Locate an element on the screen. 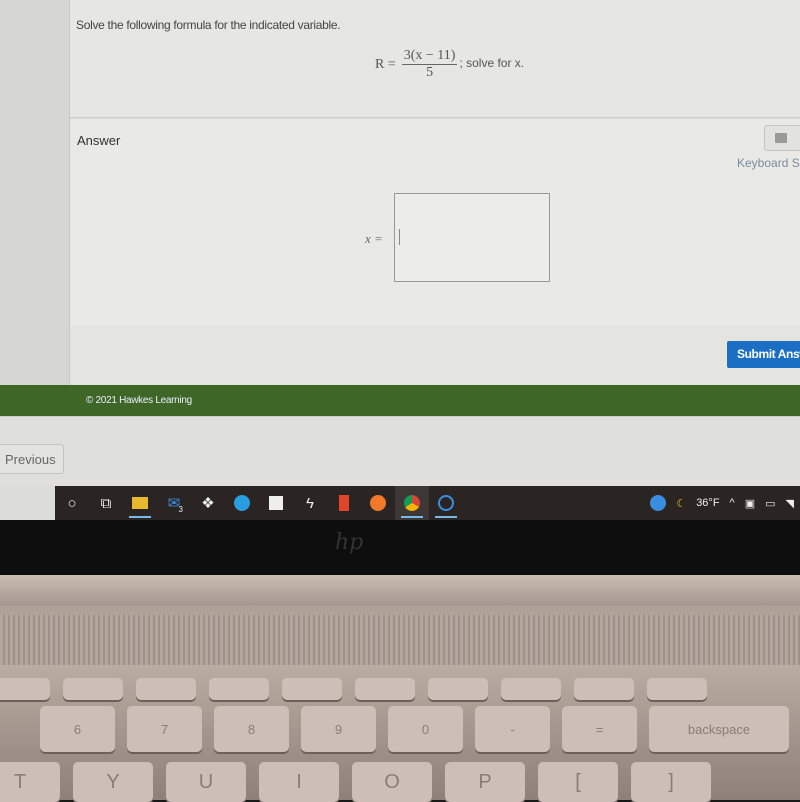  taskbar: ○ ⧉ ✉ 3 ❖ ϟ ☾ 36°F ^ ▣ ▭ ◥ is located at coordinates (427, 503).